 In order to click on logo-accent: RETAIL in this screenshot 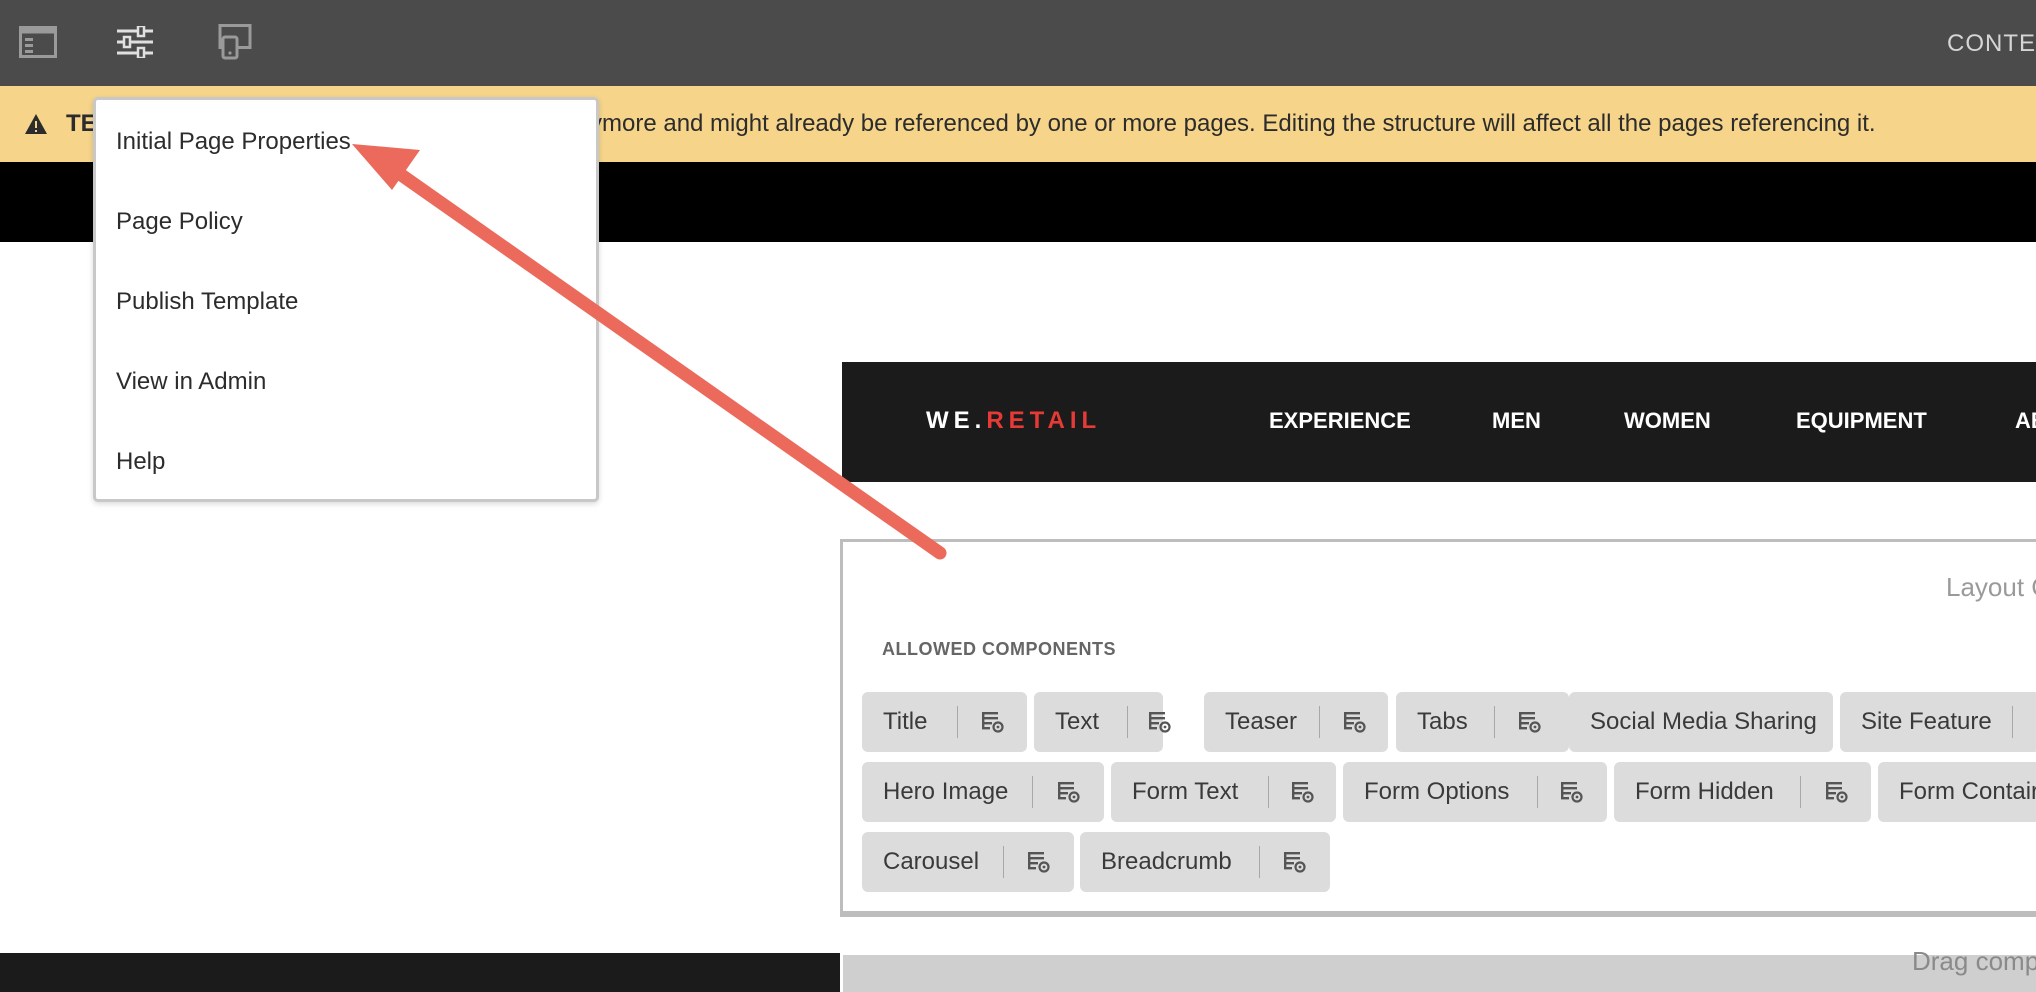, I will do `click(1044, 420)`.